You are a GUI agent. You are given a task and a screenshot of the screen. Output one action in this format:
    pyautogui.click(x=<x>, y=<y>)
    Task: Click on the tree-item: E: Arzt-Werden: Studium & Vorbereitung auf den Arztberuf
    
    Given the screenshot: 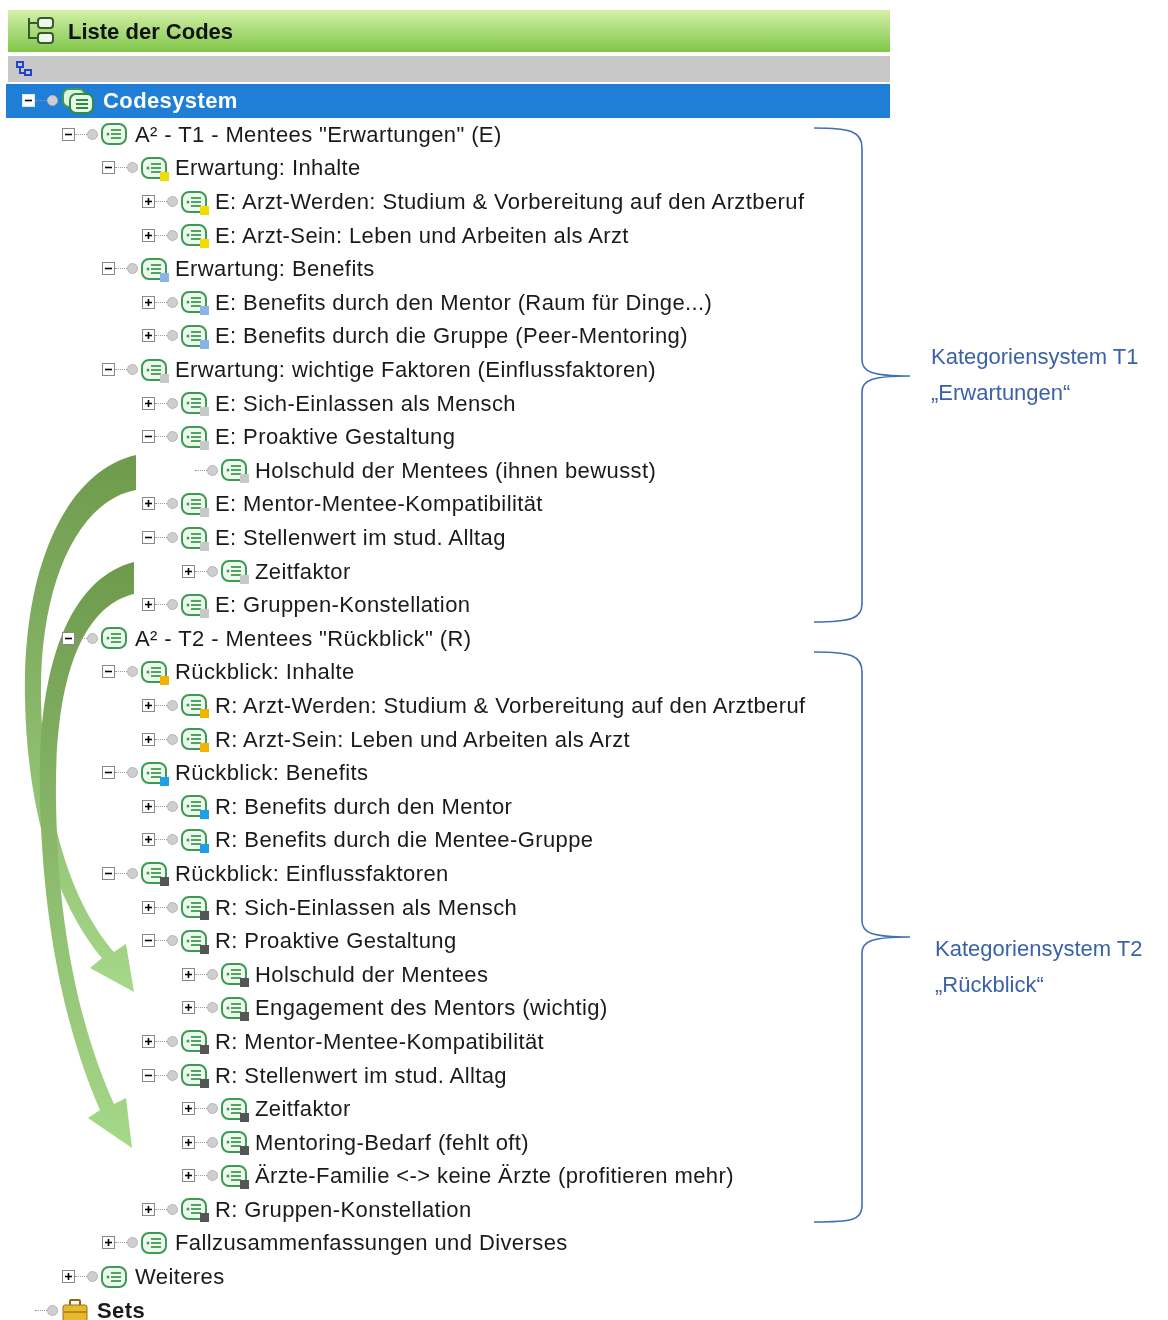 What is the action you would take?
    pyautogui.click(x=448, y=201)
    